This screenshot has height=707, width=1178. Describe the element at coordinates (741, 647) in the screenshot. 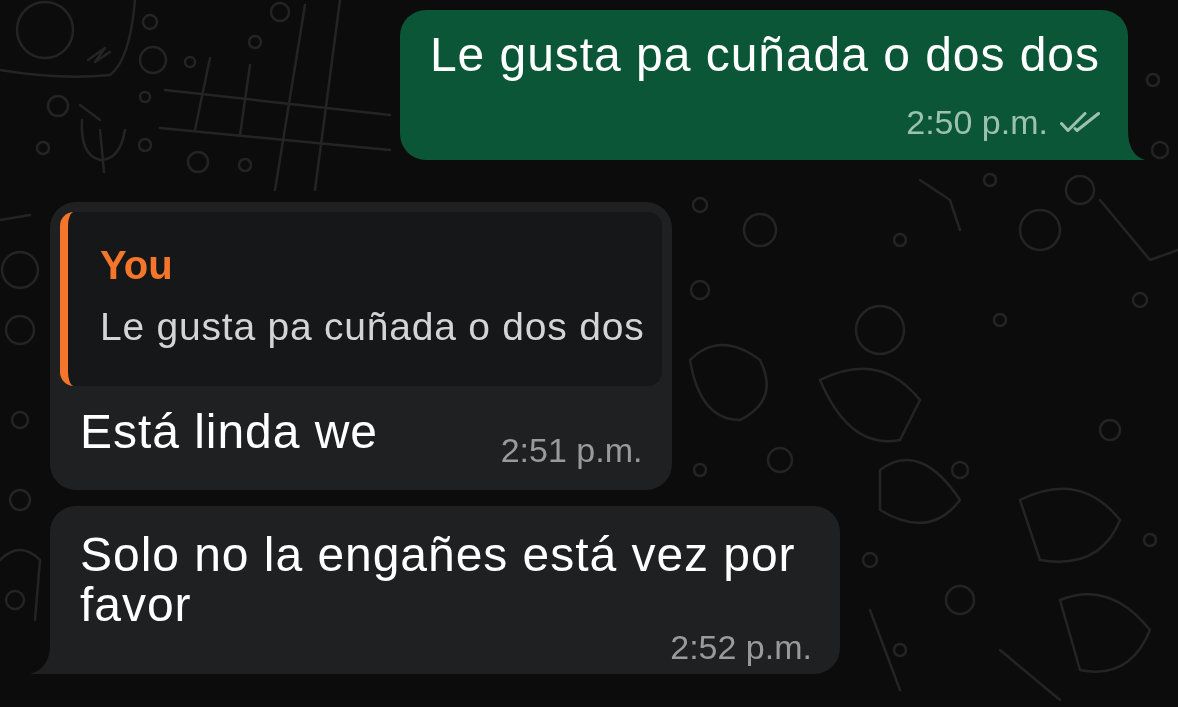

I see `message-time: 2:52 p.m.` at that location.